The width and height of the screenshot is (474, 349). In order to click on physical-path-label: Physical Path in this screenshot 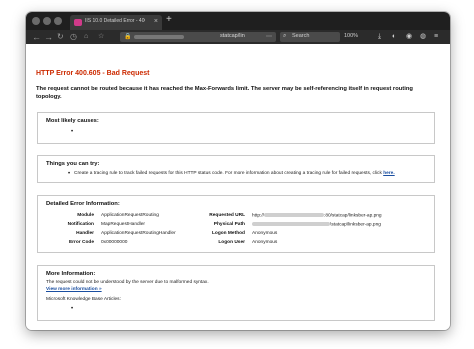, I will do `click(229, 224)`.